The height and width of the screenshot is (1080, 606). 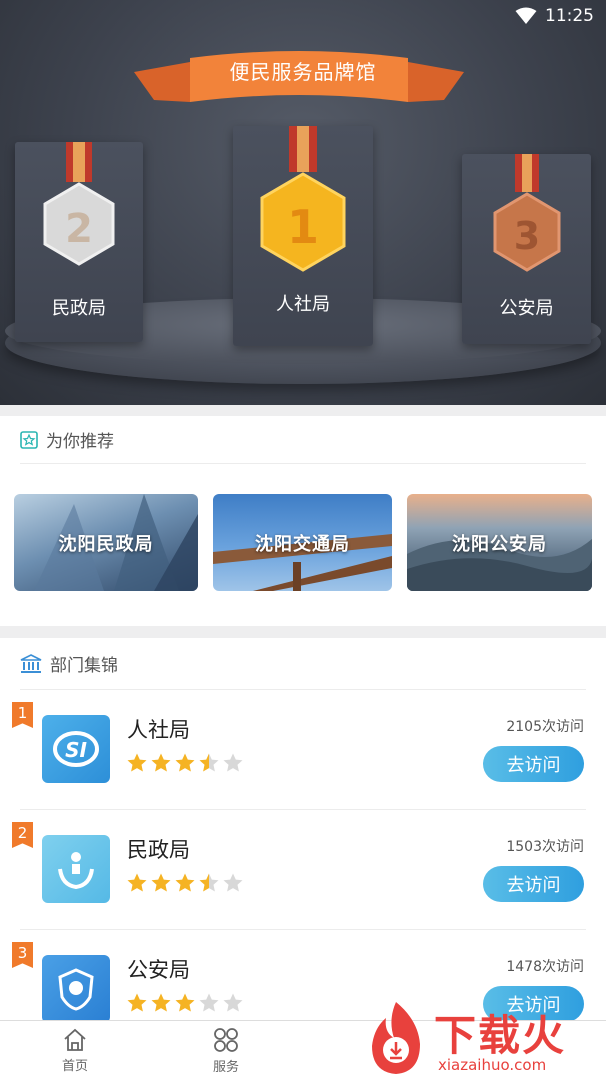 I want to click on wifi-icon, so click(x=526, y=15).